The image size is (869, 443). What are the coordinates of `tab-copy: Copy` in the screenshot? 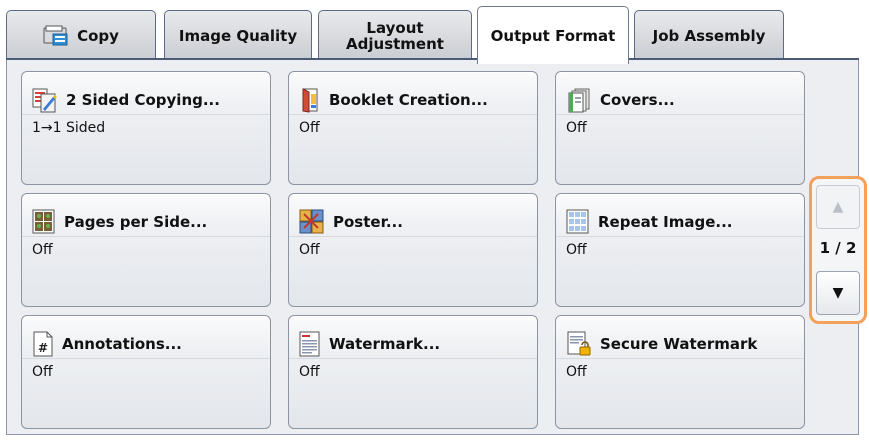 It's located at (81, 35).